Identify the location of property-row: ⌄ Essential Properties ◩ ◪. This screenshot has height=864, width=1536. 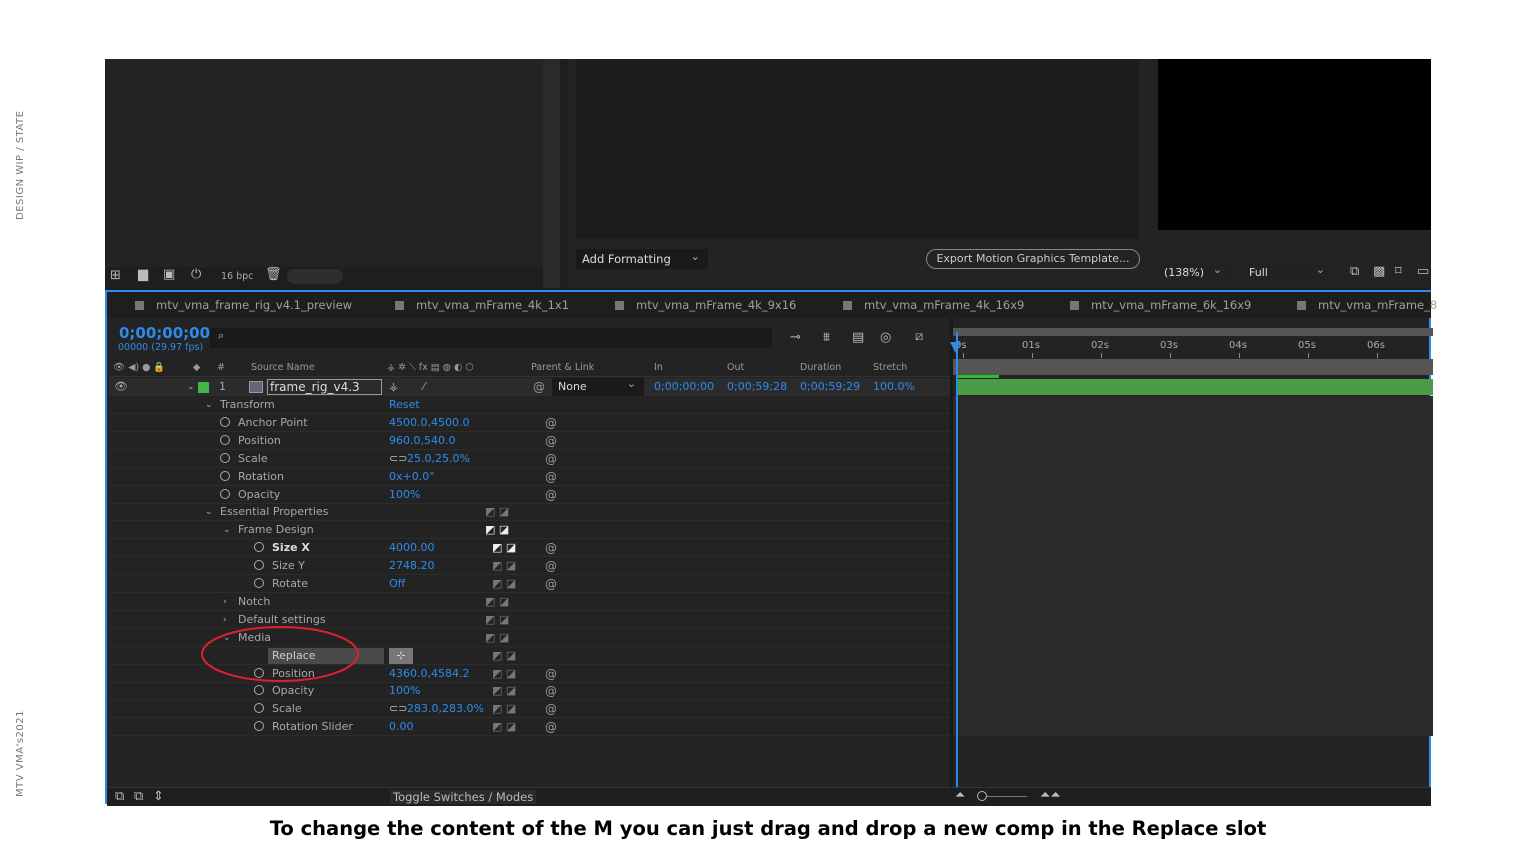
(529, 512).